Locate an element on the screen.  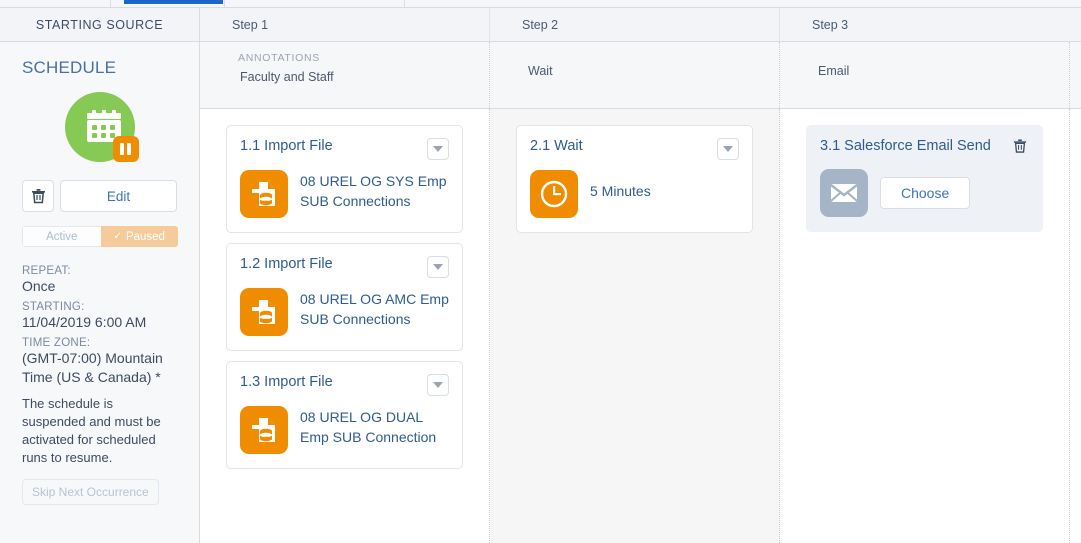
starting-source-title: STARTING SOURCE is located at coordinates (99, 24).